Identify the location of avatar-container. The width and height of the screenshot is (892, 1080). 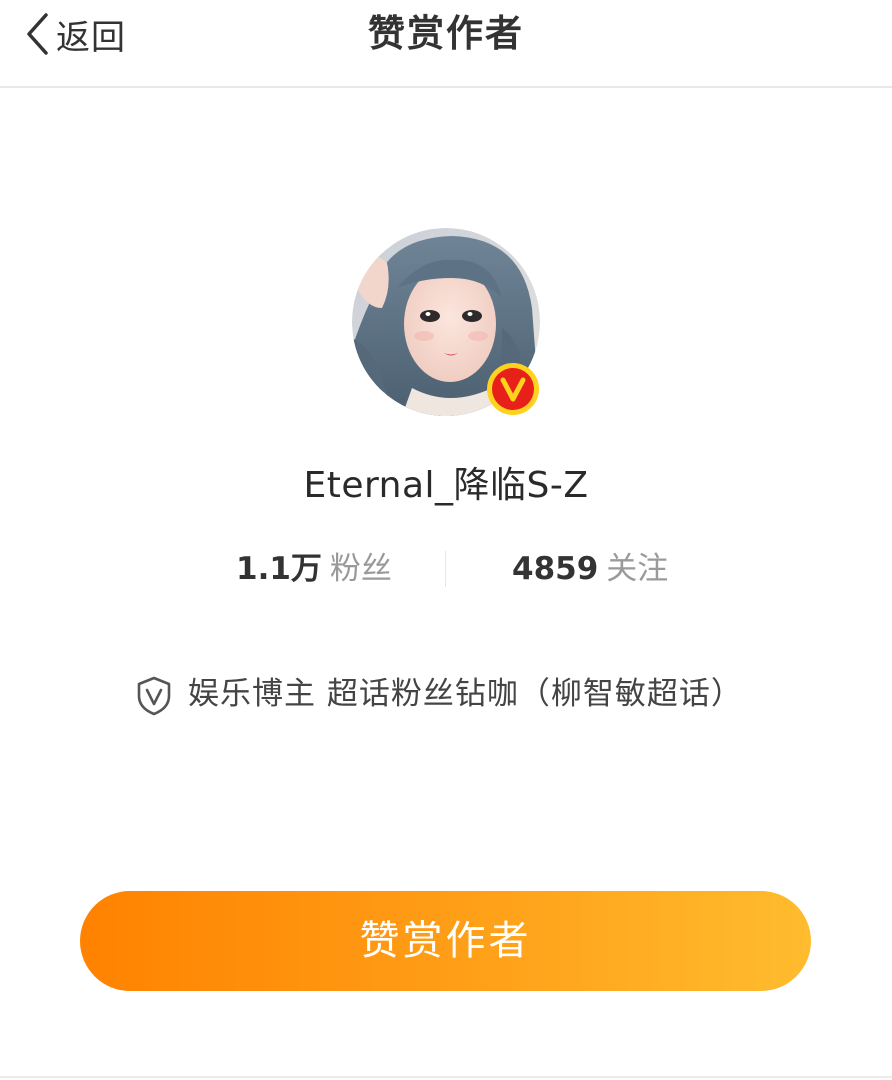
(446, 322).